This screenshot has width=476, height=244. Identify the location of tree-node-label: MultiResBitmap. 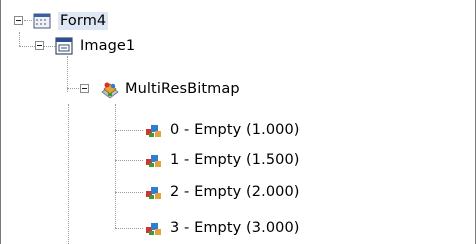
(182, 89).